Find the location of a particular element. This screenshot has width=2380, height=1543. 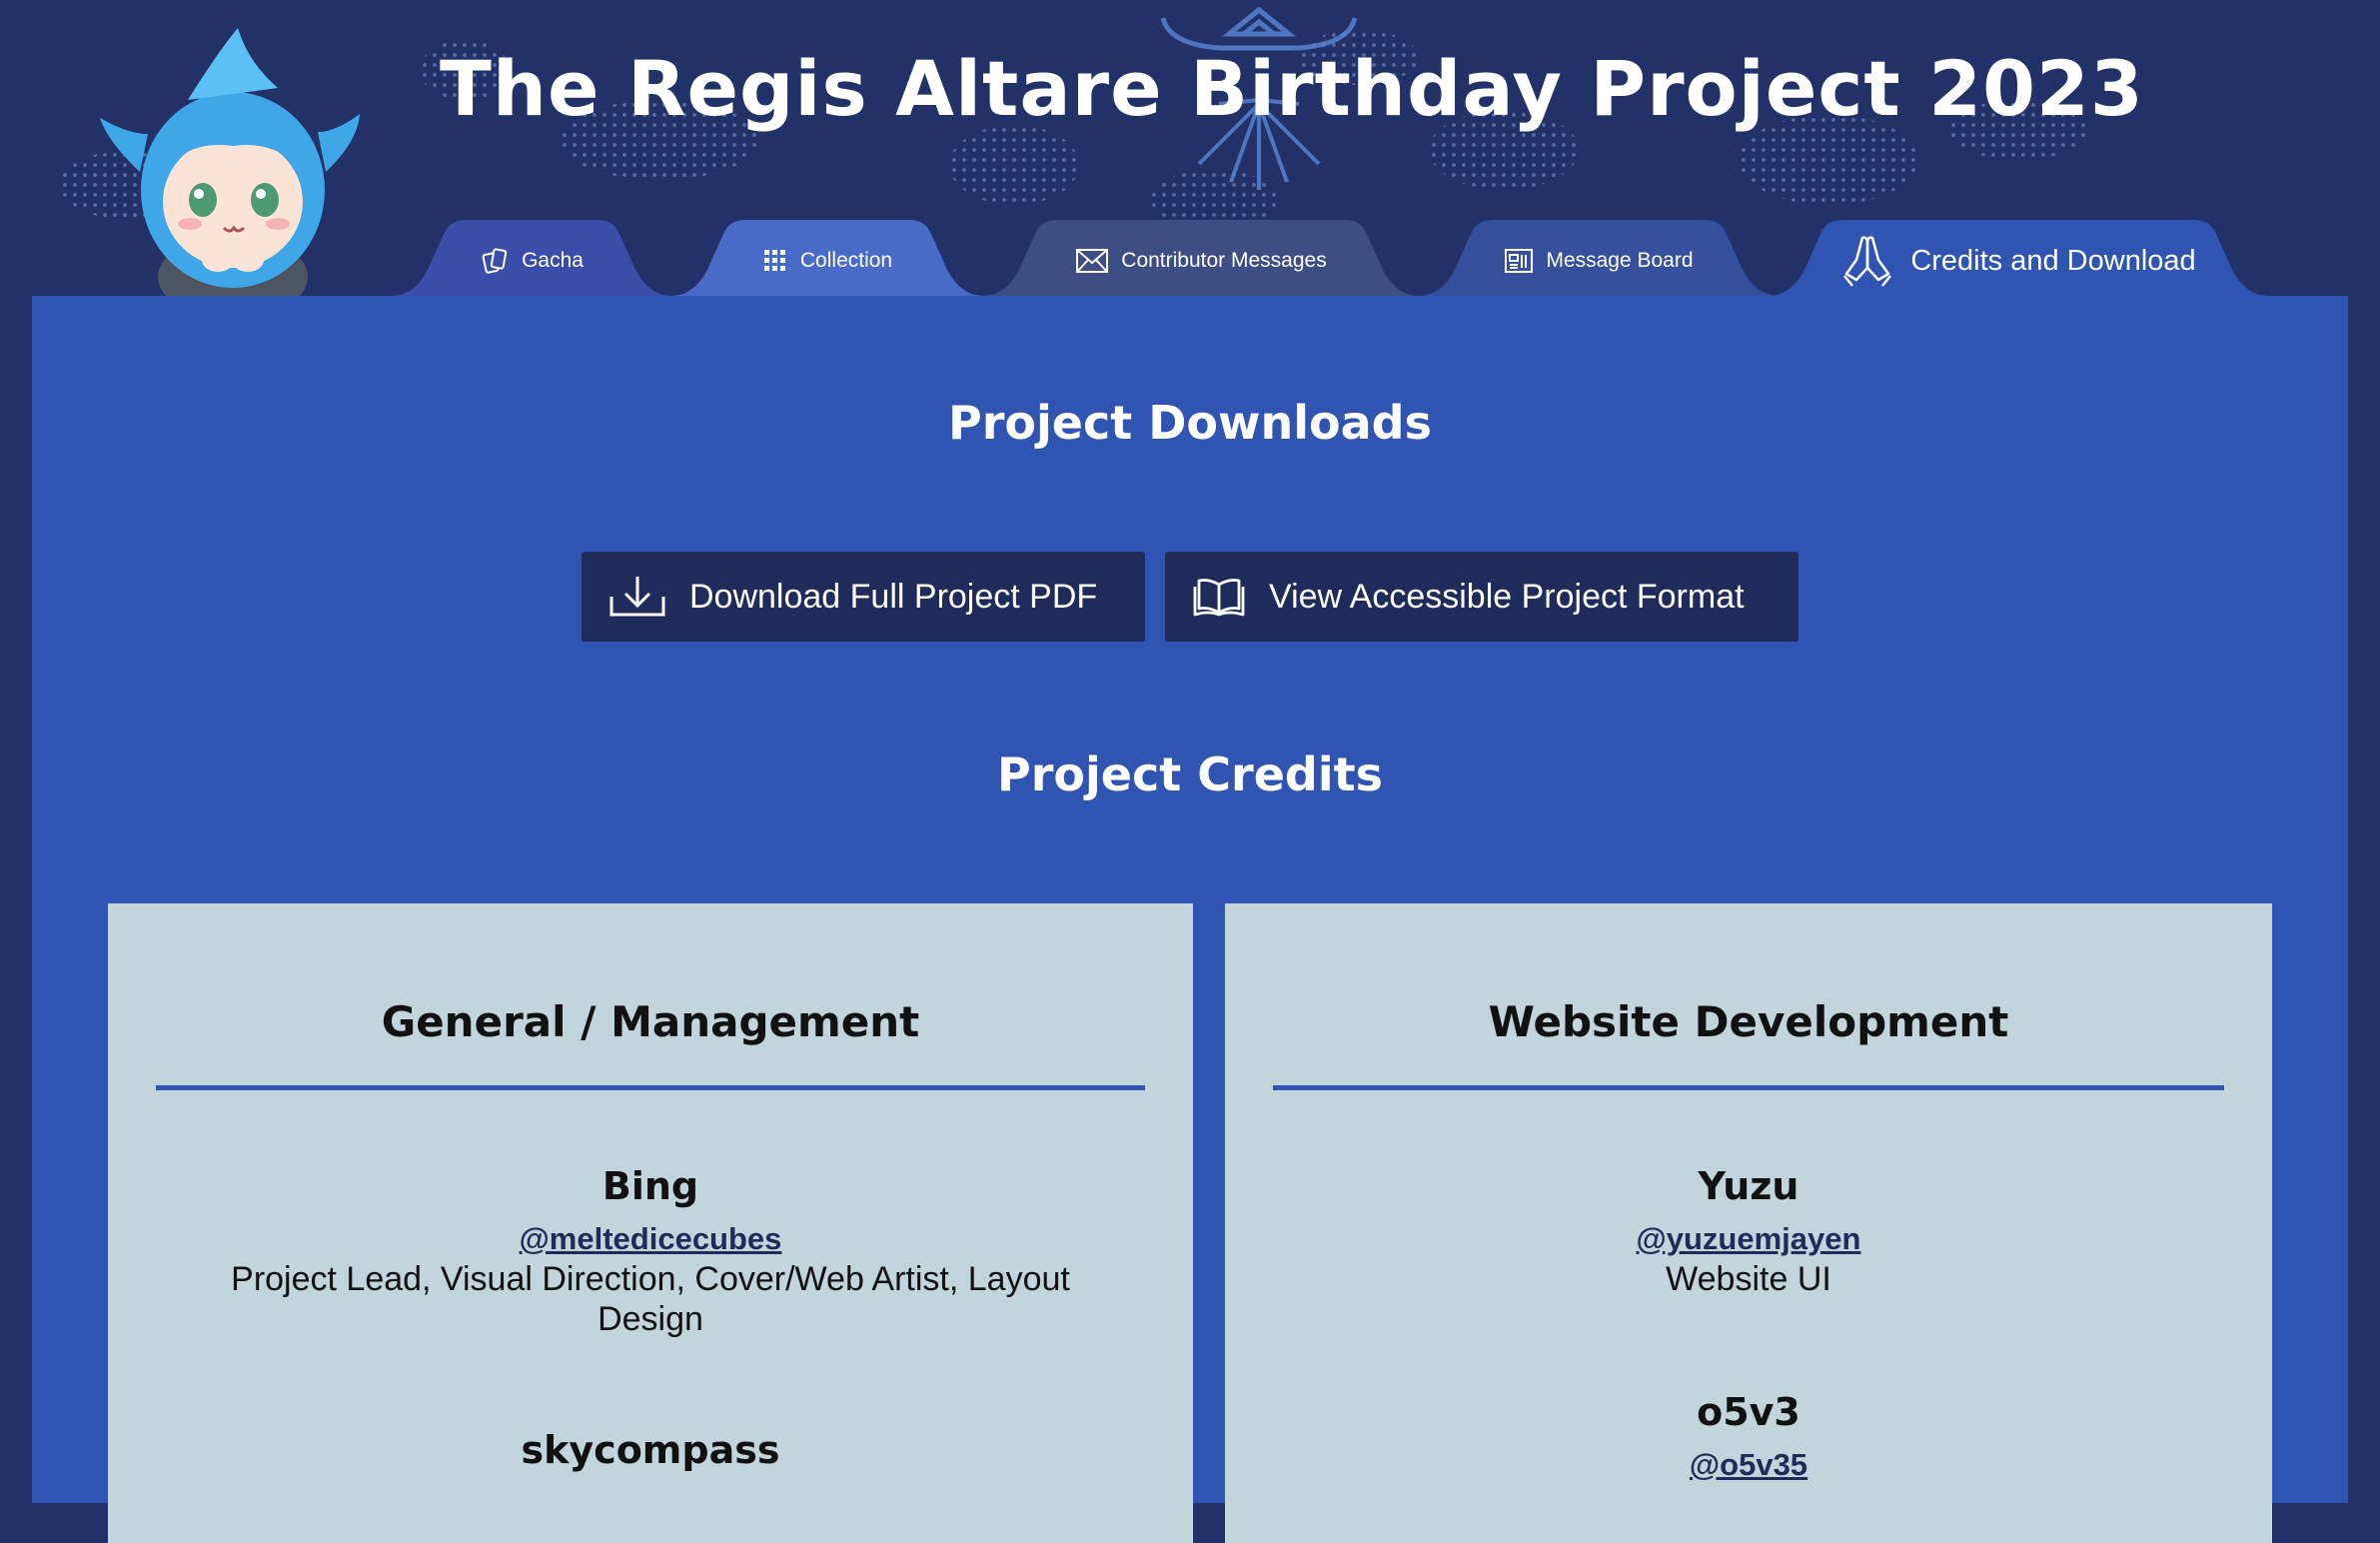

credit-entry: Yuzu @yuzuemjayen Website UI is located at coordinates (1748, 1230).